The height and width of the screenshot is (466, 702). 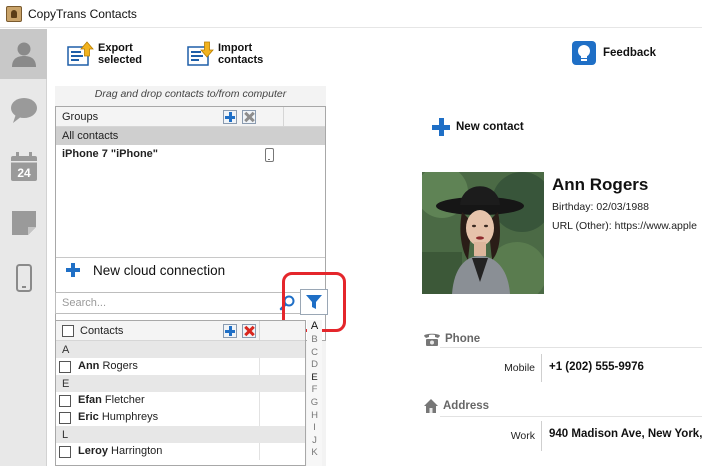 I want to click on section-header: E, so click(x=180, y=383).